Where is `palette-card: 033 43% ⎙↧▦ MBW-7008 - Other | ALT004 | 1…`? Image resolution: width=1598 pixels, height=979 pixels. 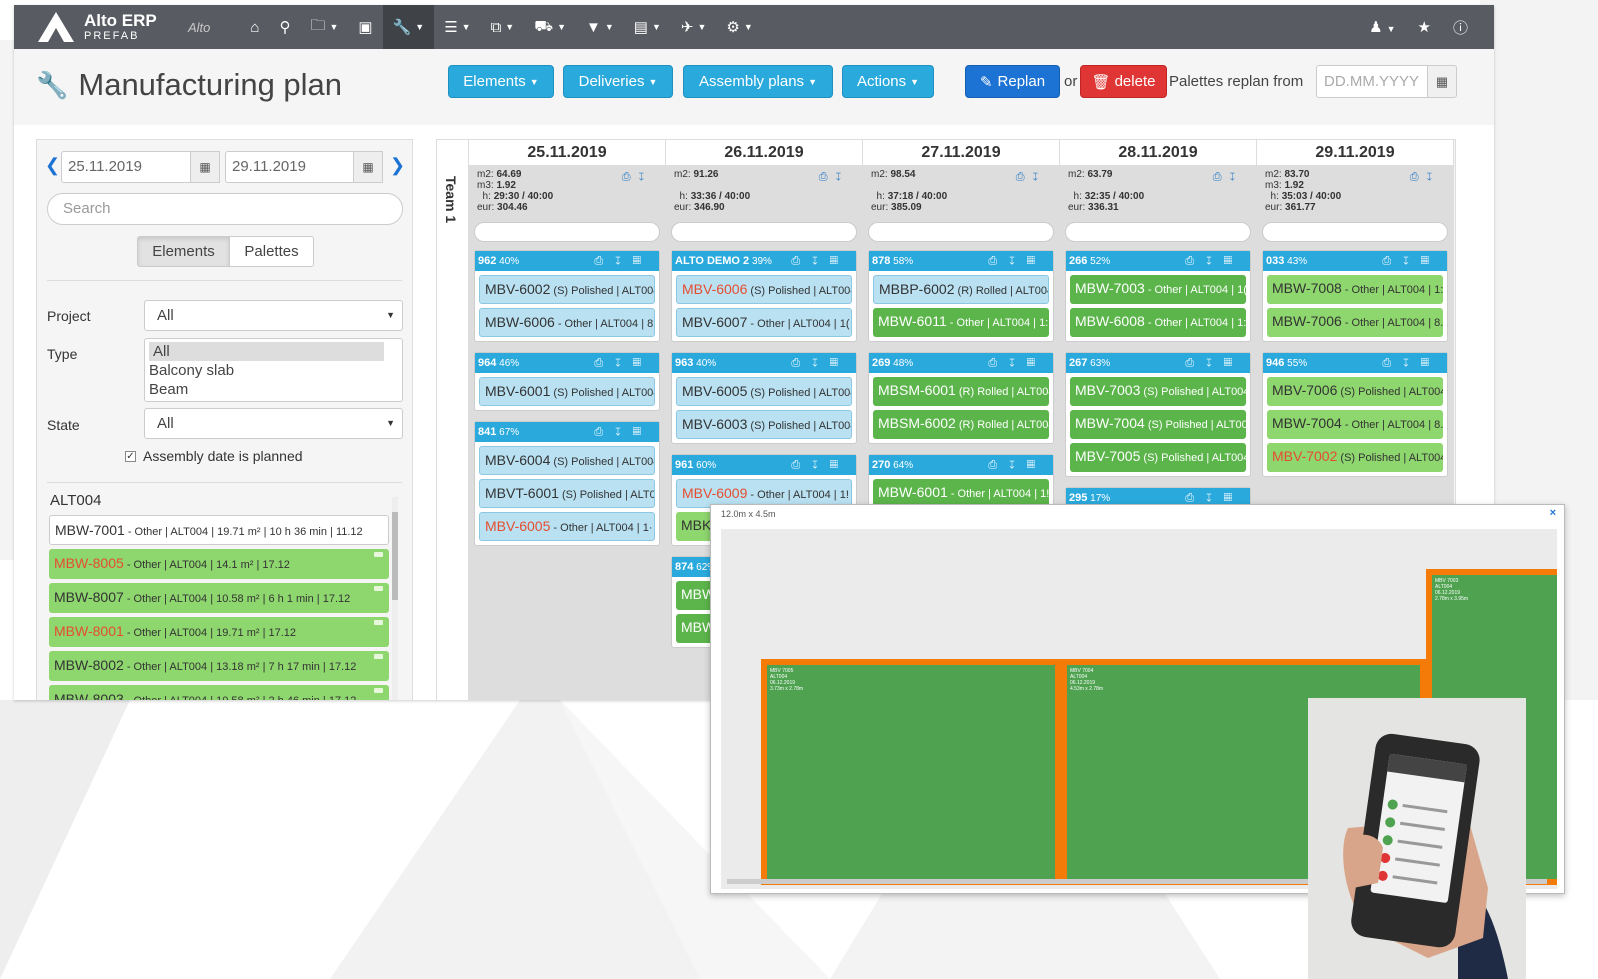 palette-card: 033 43% ⎙↧▦ MBW-7008 - Other | ALT004 | 1… is located at coordinates (1355, 296).